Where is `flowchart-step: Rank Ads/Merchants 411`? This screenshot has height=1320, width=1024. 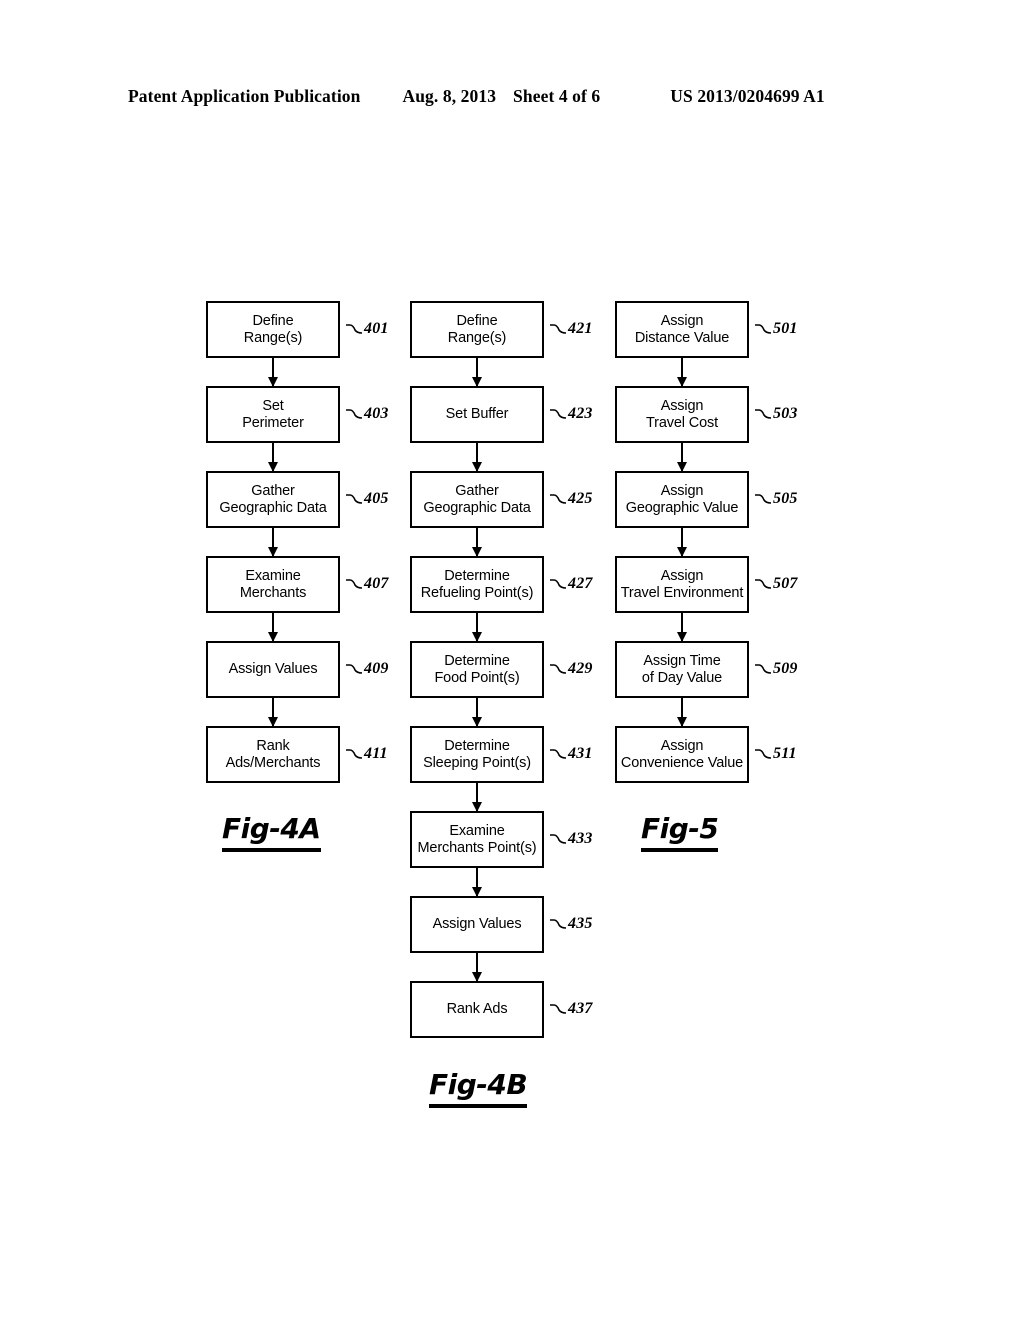
flowchart-step: Rank Ads/Merchants 411 is located at coordinates (297, 754).